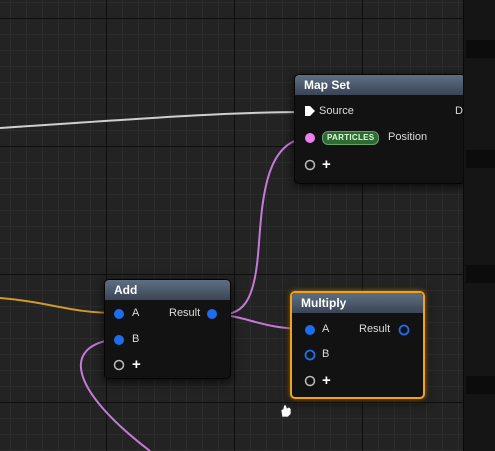 The height and width of the screenshot is (451, 495). I want to click on truncated-output-label: D, so click(459, 111).